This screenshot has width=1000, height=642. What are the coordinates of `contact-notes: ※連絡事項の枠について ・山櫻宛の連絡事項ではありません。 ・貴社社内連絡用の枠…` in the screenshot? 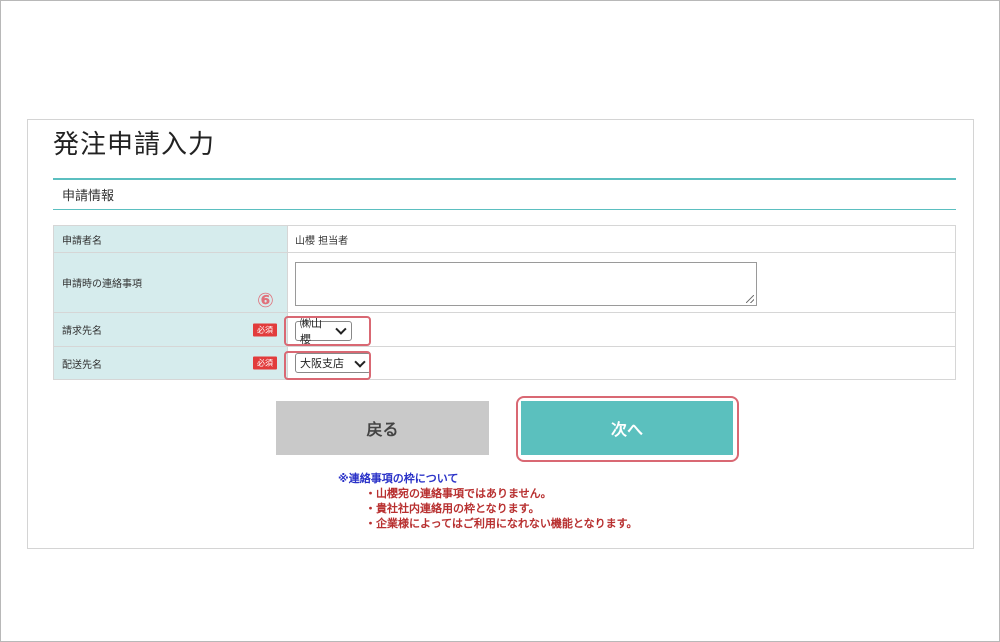 It's located at (487, 501).